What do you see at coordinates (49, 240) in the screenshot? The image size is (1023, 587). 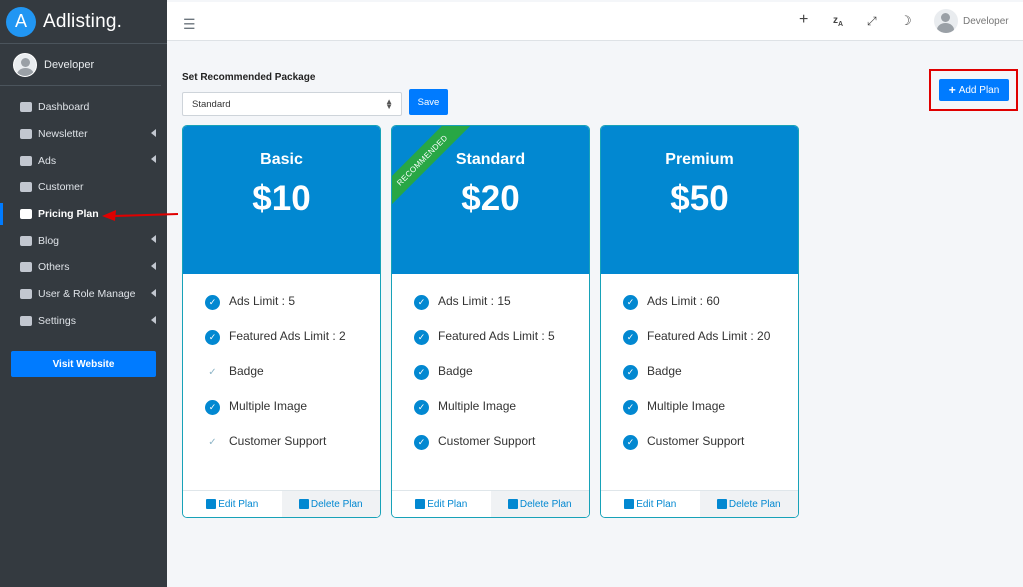 I see `sidebar-item-label: Blog` at bounding box center [49, 240].